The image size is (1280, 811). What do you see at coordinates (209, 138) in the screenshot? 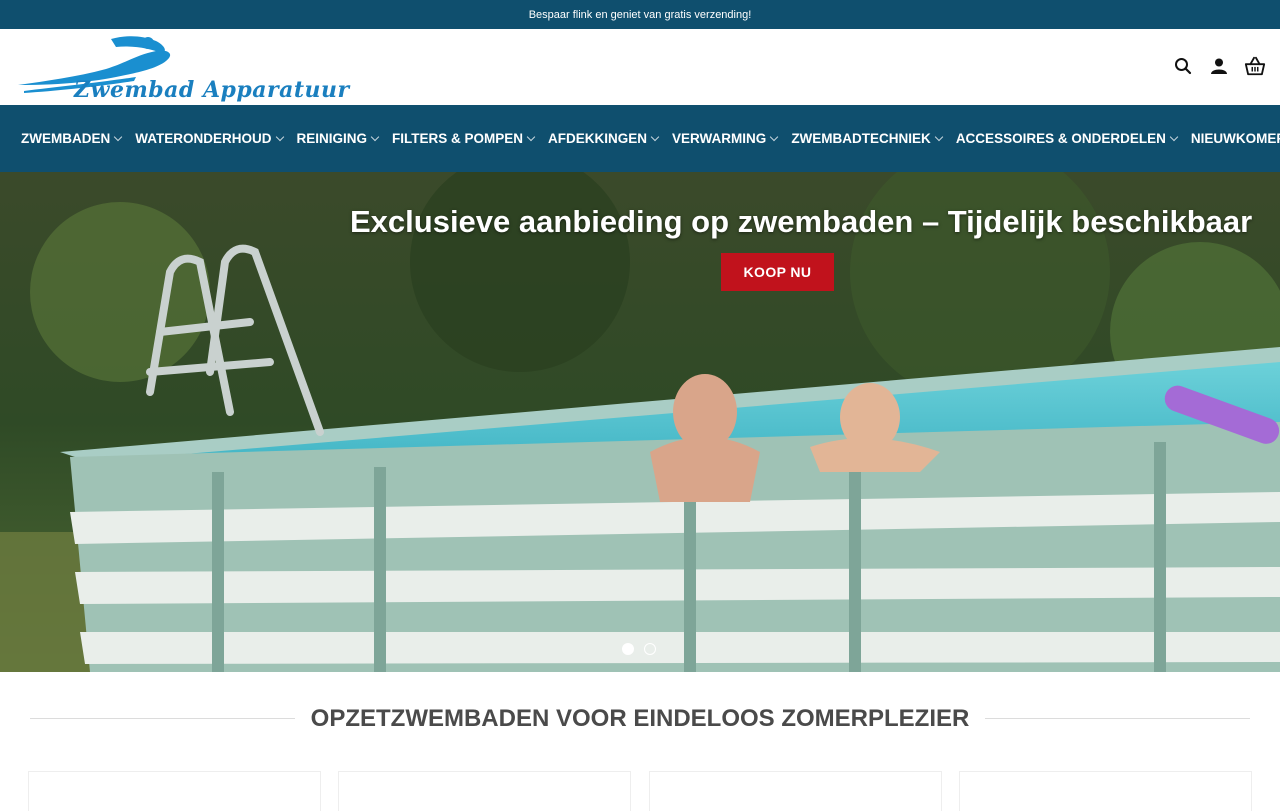
I see `nav-item-wateronderhoud: WATERONDERHOUD` at bounding box center [209, 138].